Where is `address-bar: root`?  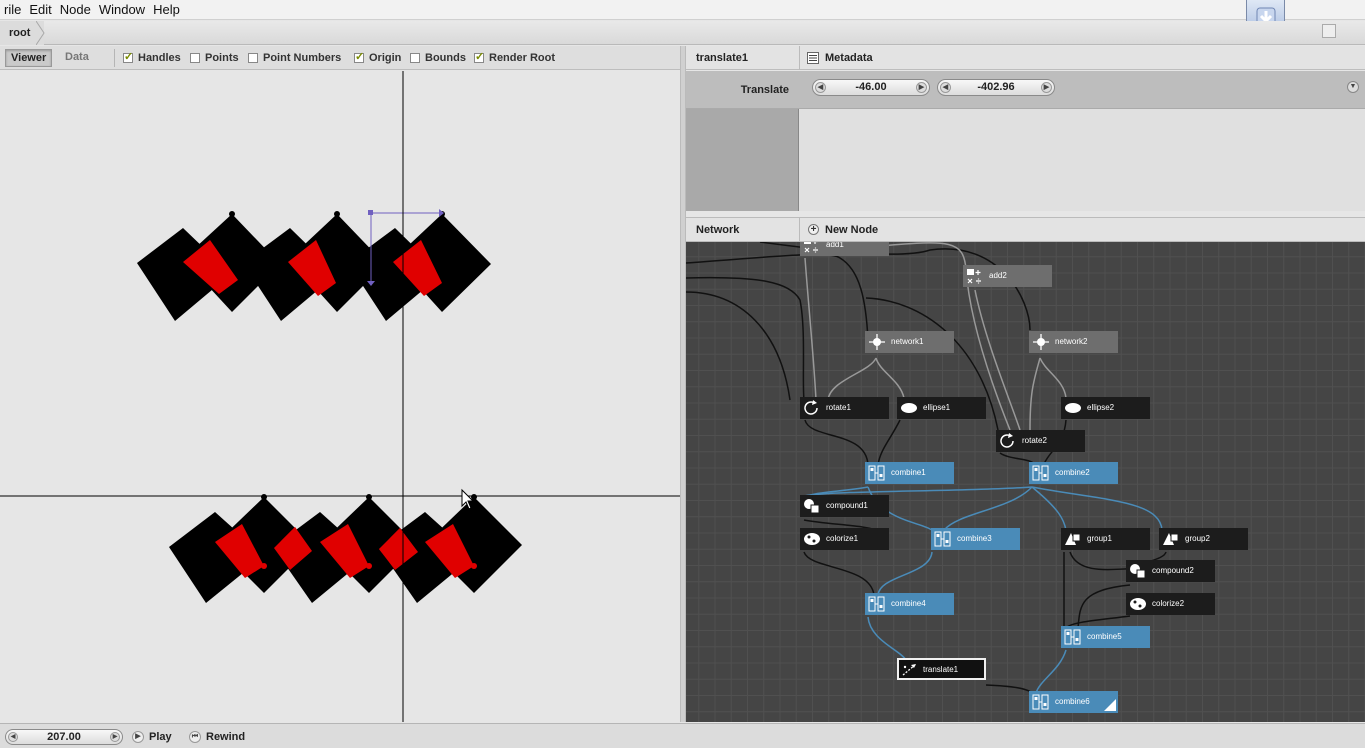 address-bar: root is located at coordinates (682, 33).